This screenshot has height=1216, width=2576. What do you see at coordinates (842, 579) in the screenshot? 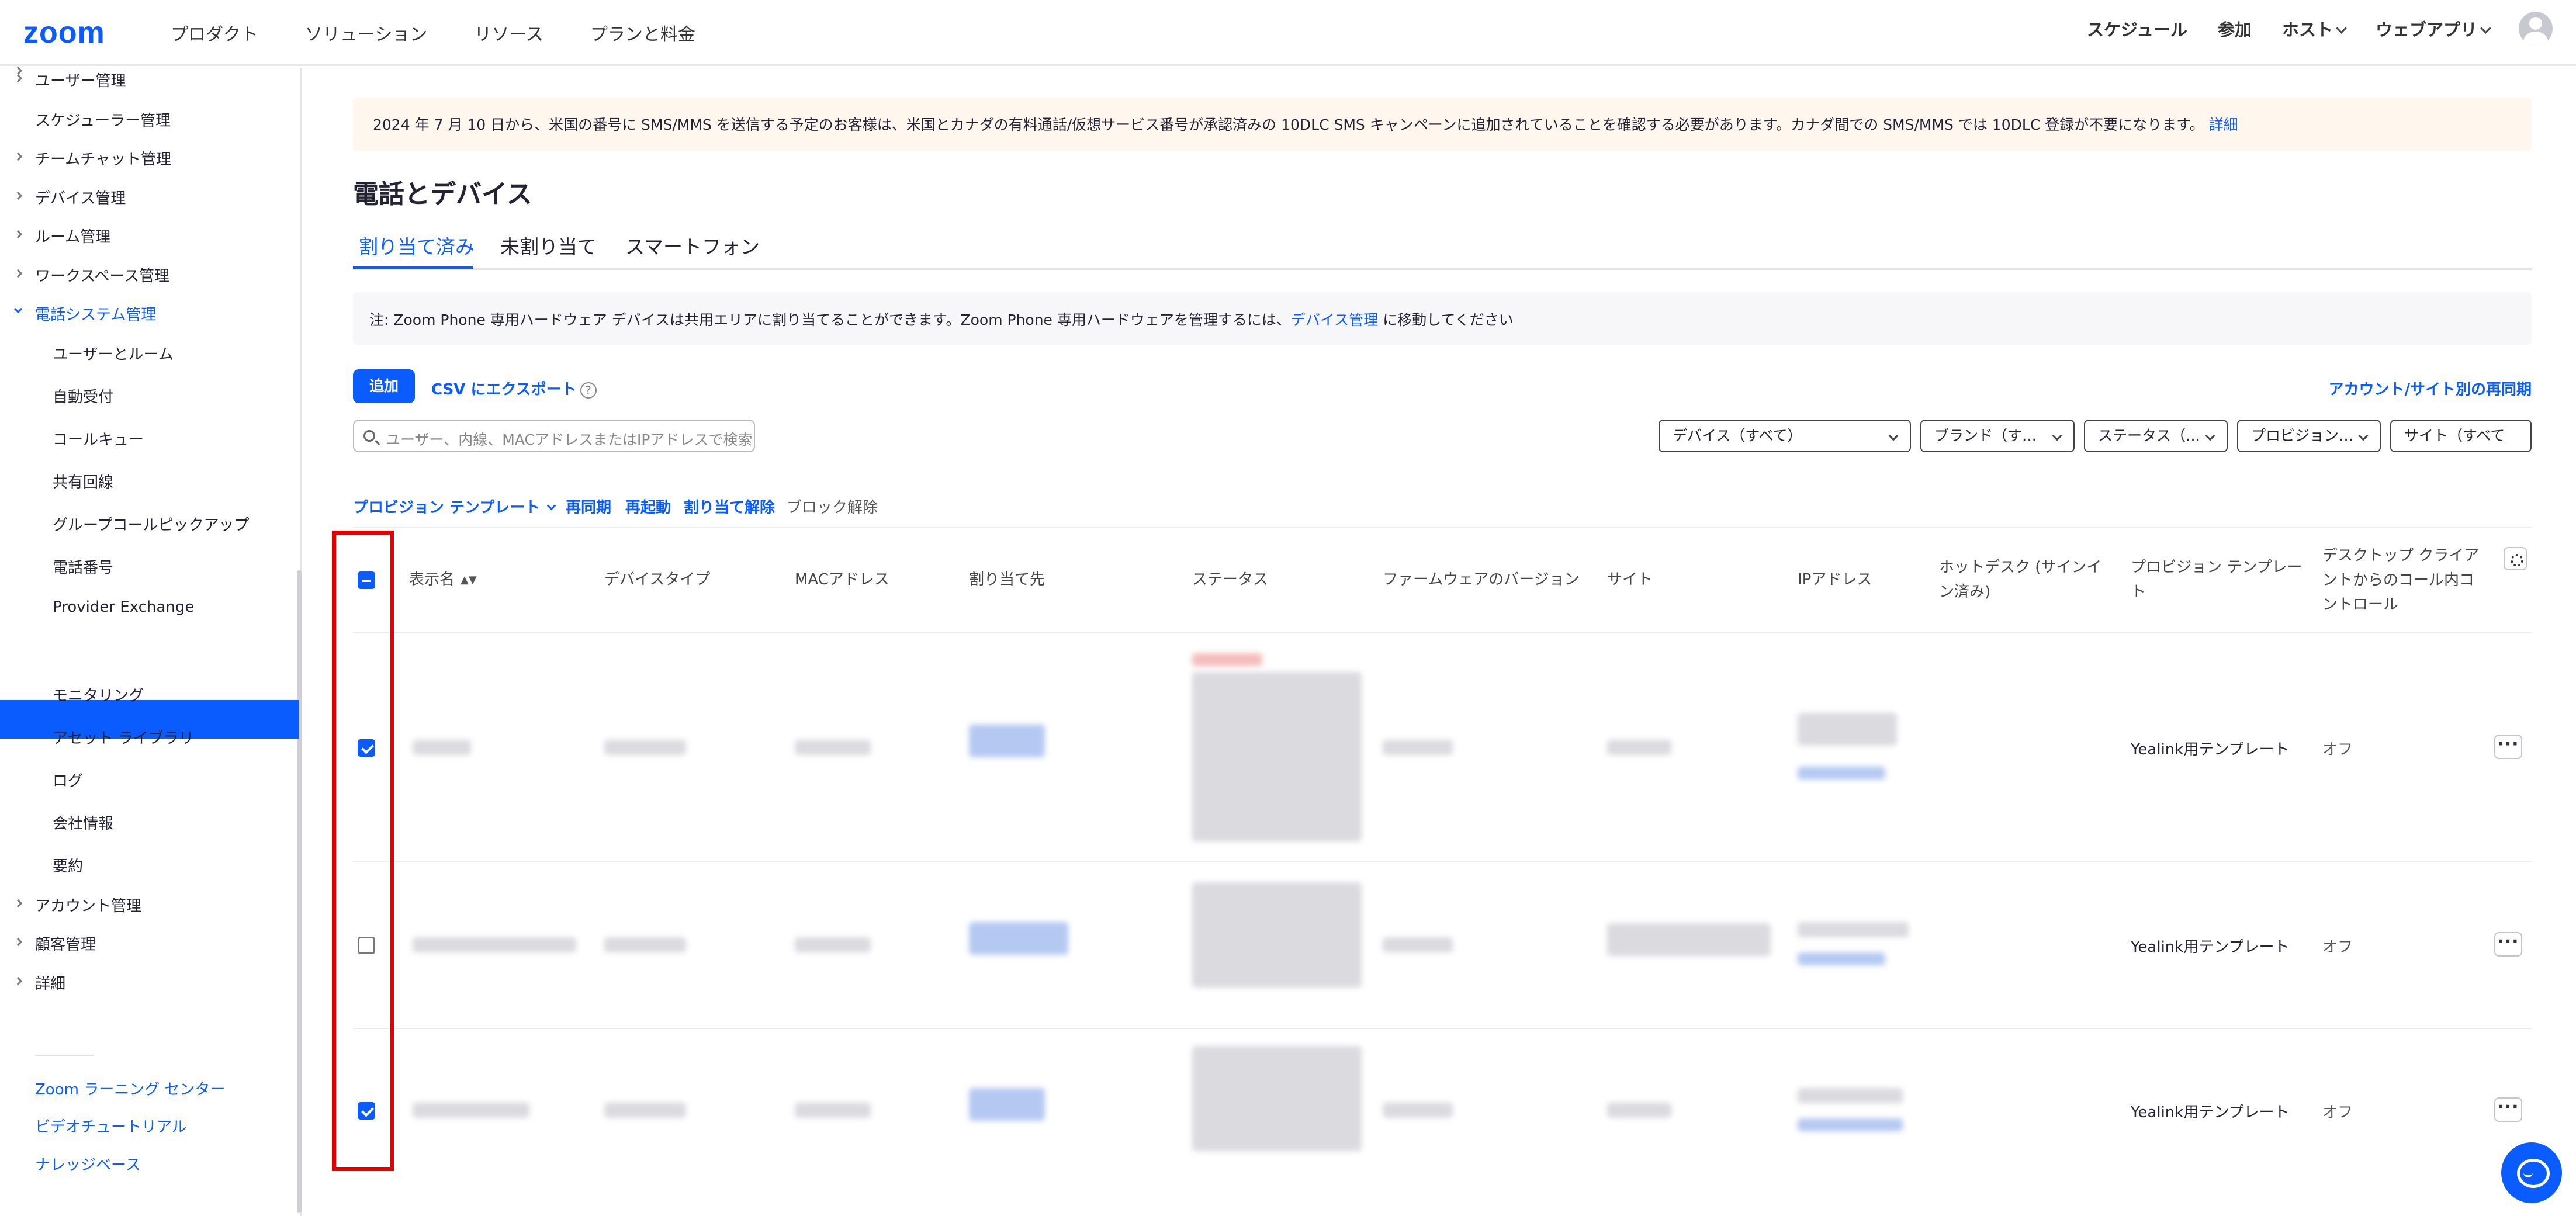
I see `col-header-mac-address: MACアドレス` at bounding box center [842, 579].